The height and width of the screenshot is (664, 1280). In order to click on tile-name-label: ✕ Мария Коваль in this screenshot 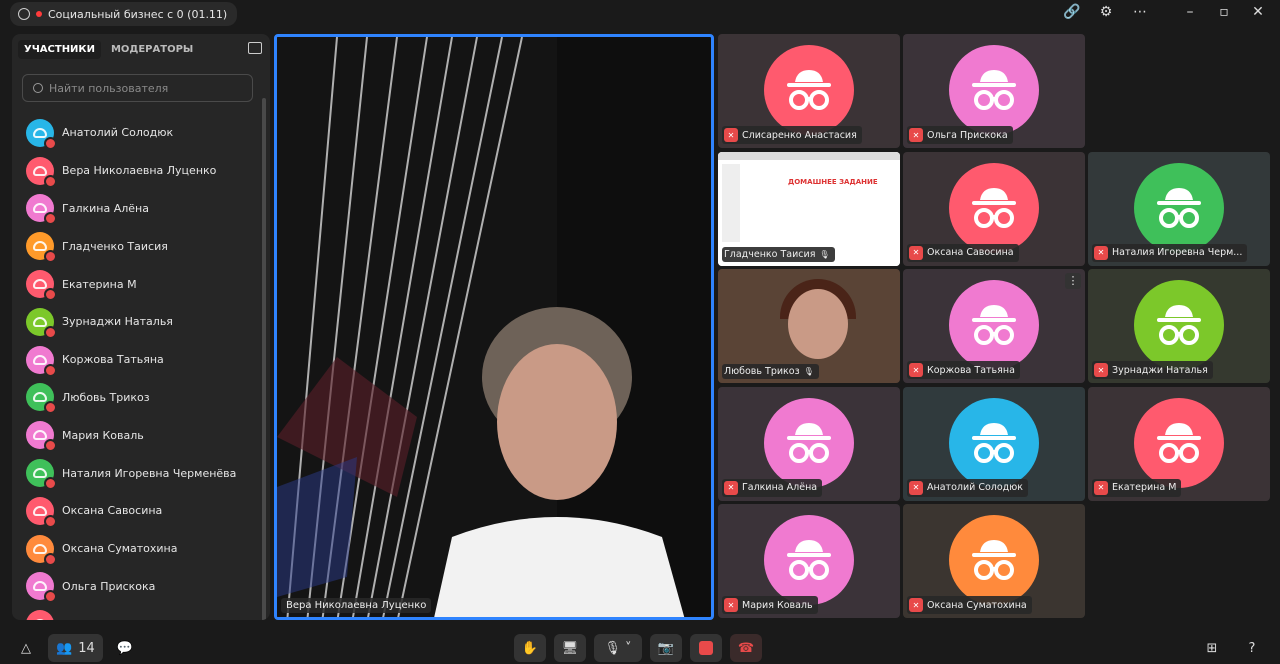, I will do `click(770, 605)`.